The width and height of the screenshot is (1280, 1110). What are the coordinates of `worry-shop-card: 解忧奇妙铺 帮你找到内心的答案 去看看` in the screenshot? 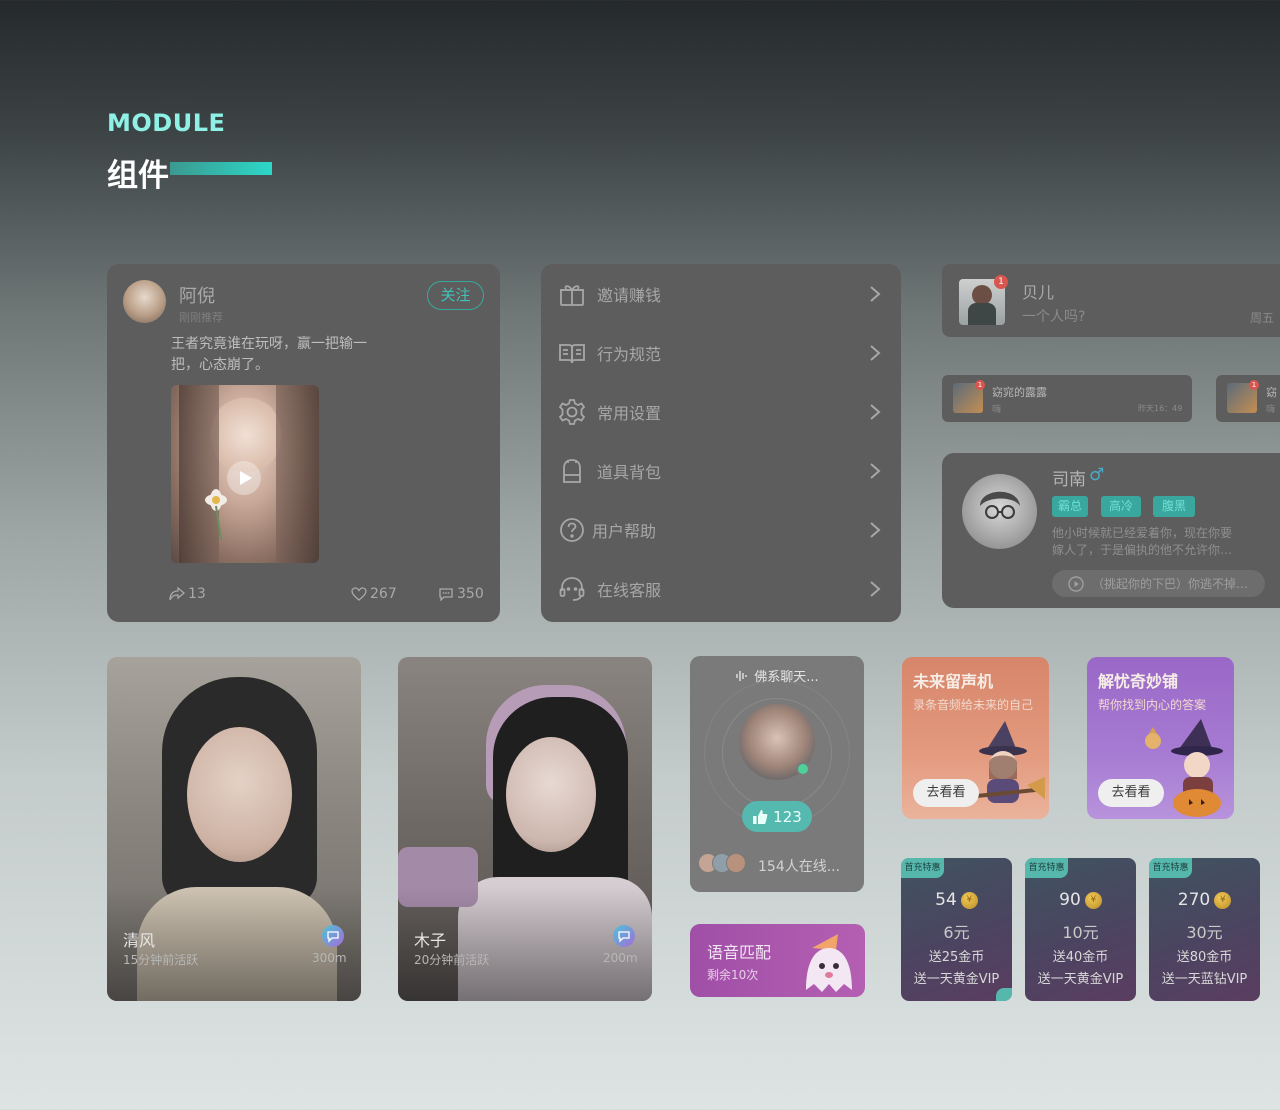 It's located at (1160, 738).